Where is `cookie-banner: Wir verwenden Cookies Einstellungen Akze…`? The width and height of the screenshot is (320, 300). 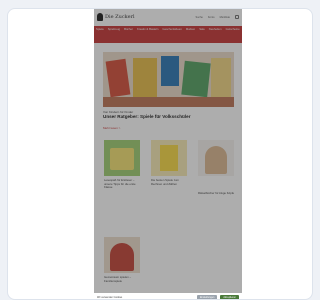 cookie-banner: Wir verwenden Cookies Einstellungen Akze… is located at coordinates (168, 296).